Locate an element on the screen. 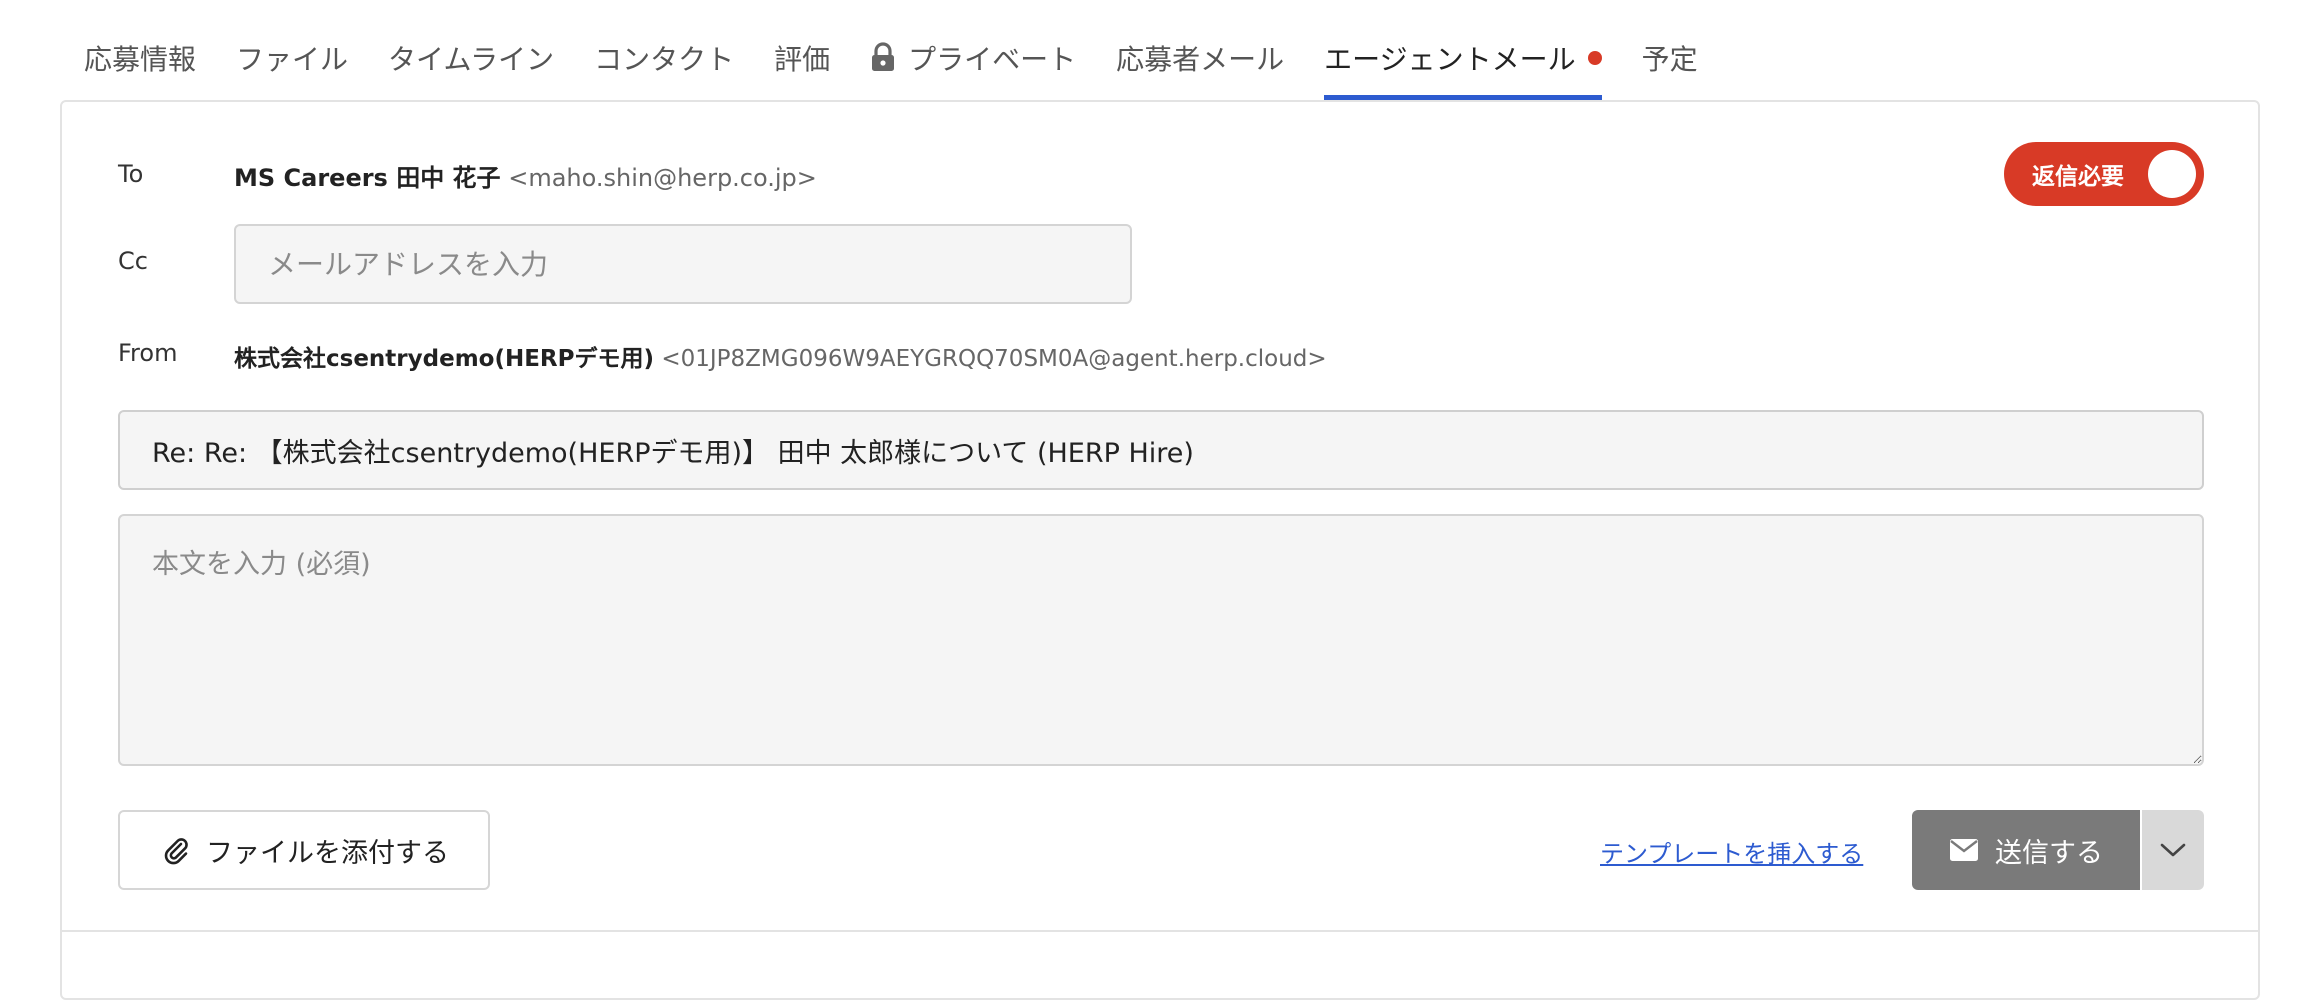  tab-label: タイムライン is located at coordinates (471, 59).